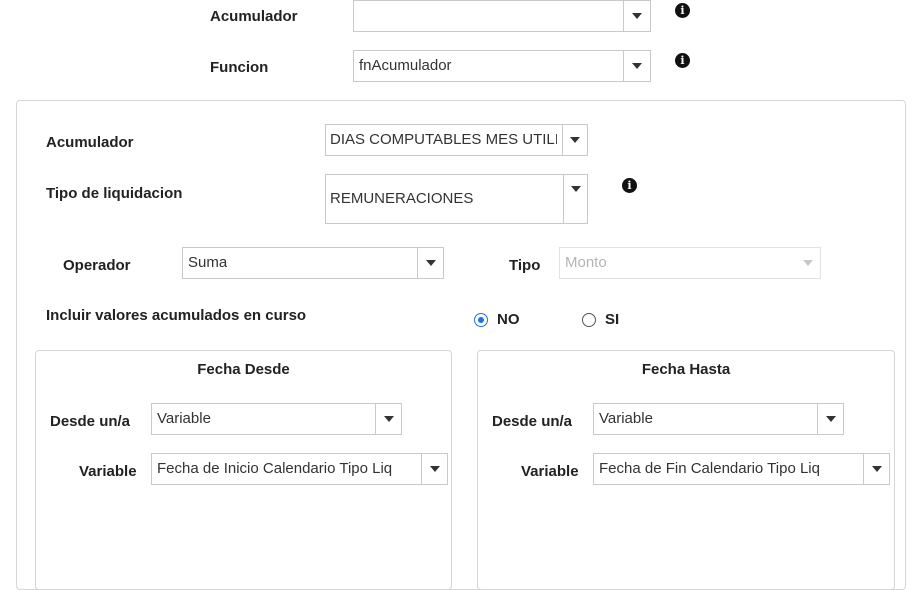 This screenshot has height=590, width=921. I want to click on fecha-desde-variable-select: Fecha de Inicio Calendario Tipo Liq, so click(299, 469).